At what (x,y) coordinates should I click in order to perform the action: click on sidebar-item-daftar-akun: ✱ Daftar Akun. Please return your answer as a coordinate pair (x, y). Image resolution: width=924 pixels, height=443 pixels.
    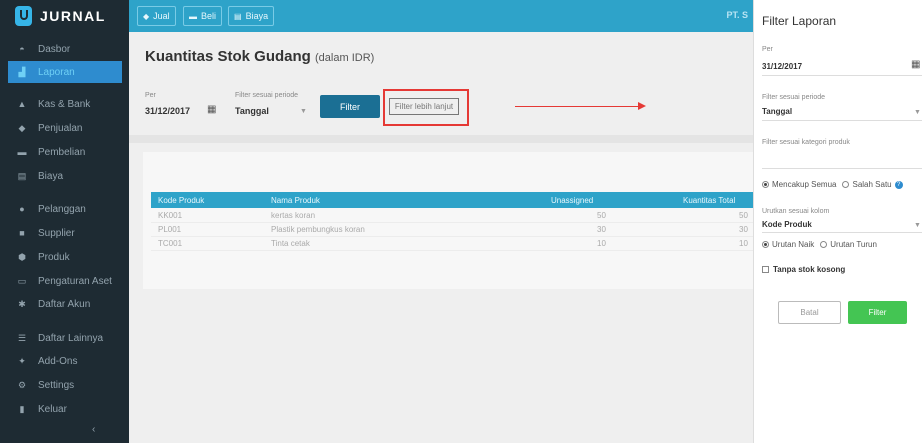
    Looking at the image, I should click on (64, 304).